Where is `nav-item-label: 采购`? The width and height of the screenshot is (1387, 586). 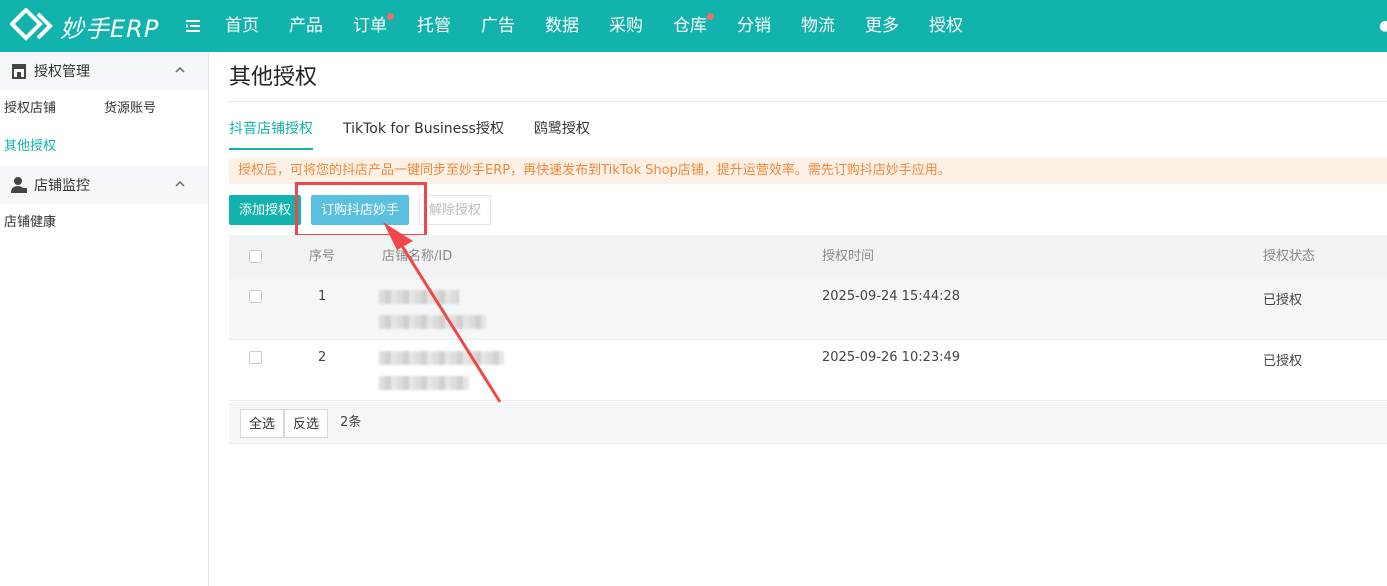
nav-item-label: 采购 is located at coordinates (626, 26).